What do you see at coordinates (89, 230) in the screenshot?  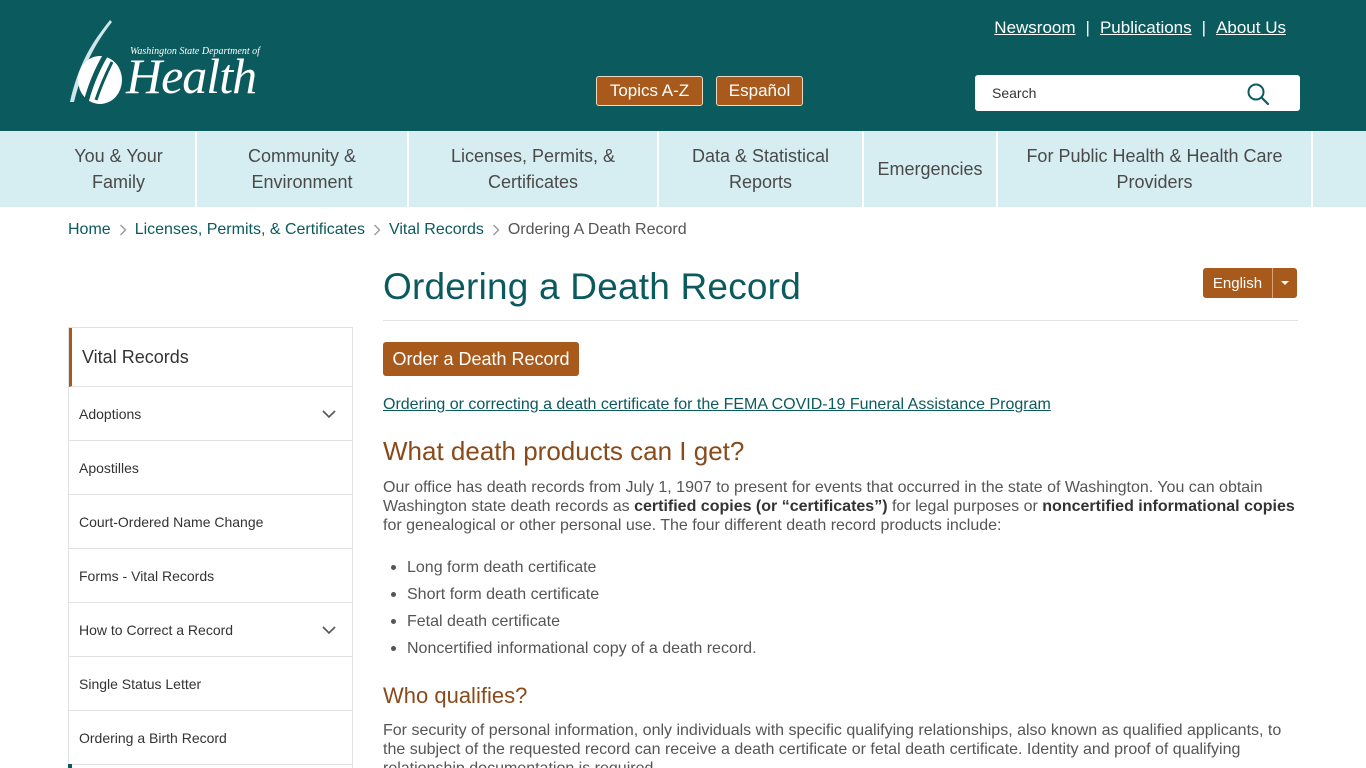 I see `breadcrumb-home: Home` at bounding box center [89, 230].